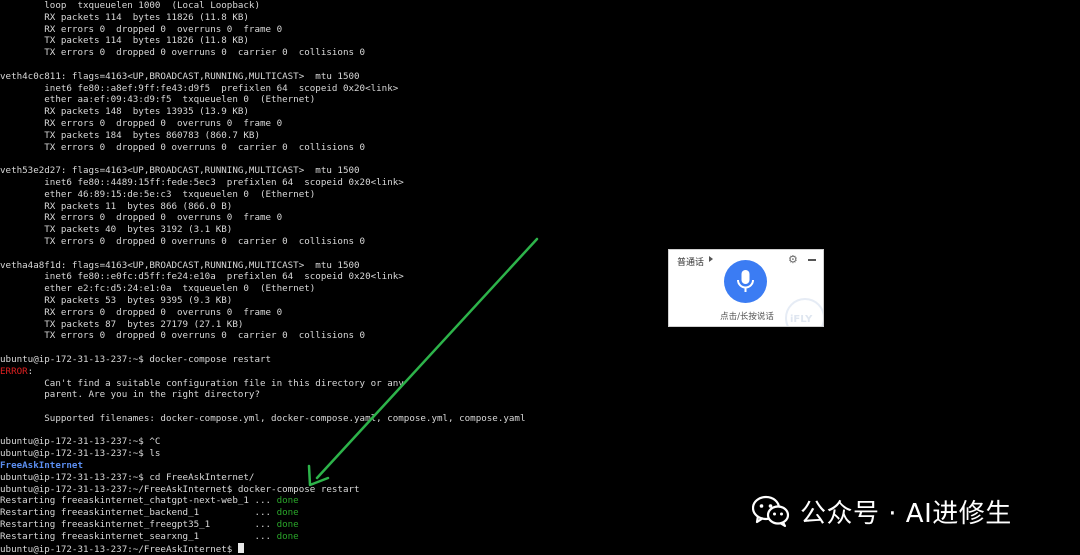  Describe the element at coordinates (130, 395) in the screenshot. I see `line-text: parent. Are you in the right directory?` at that location.